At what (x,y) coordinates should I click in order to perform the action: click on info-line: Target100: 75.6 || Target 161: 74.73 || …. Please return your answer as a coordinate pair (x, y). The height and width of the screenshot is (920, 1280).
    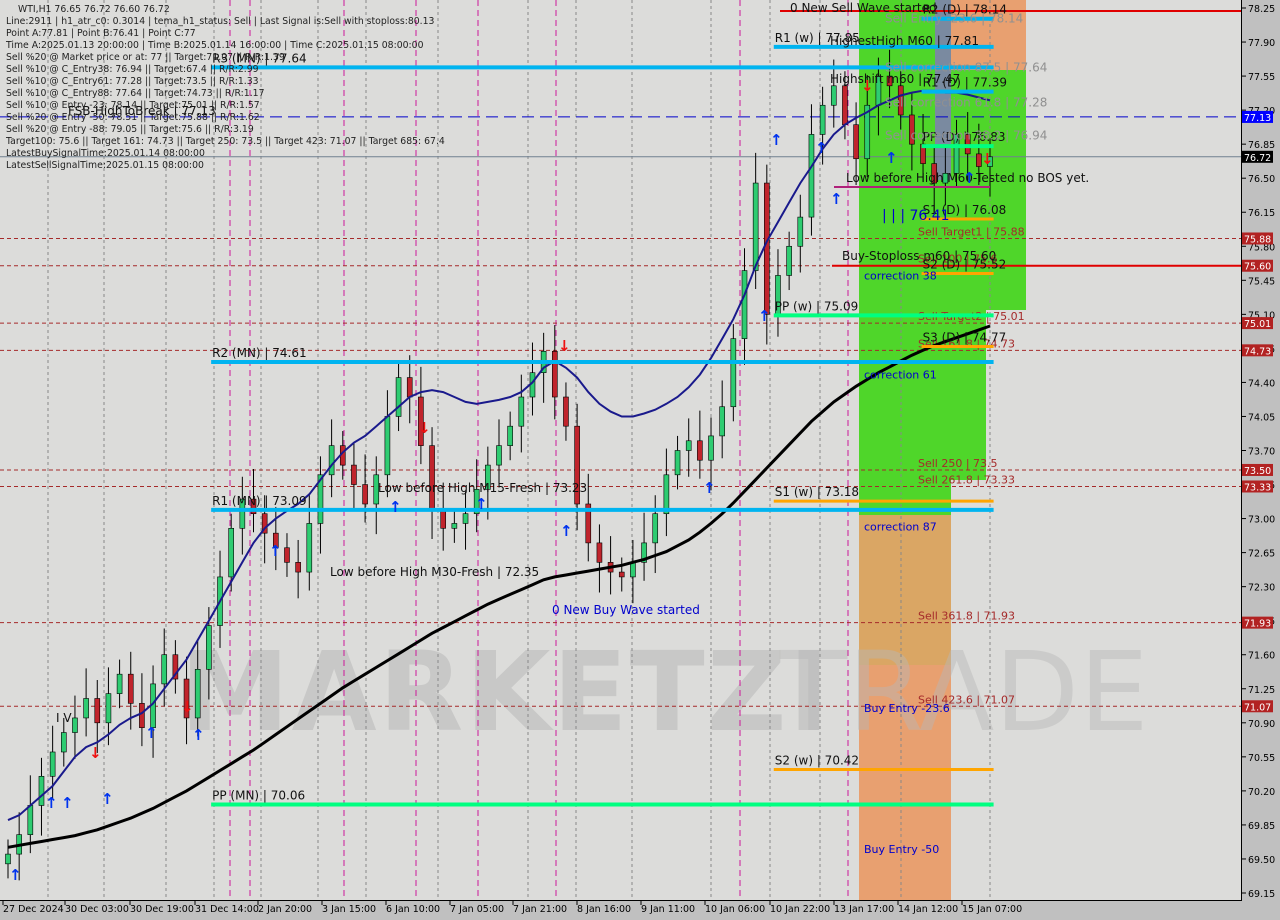
    Looking at the image, I should click on (225, 141).